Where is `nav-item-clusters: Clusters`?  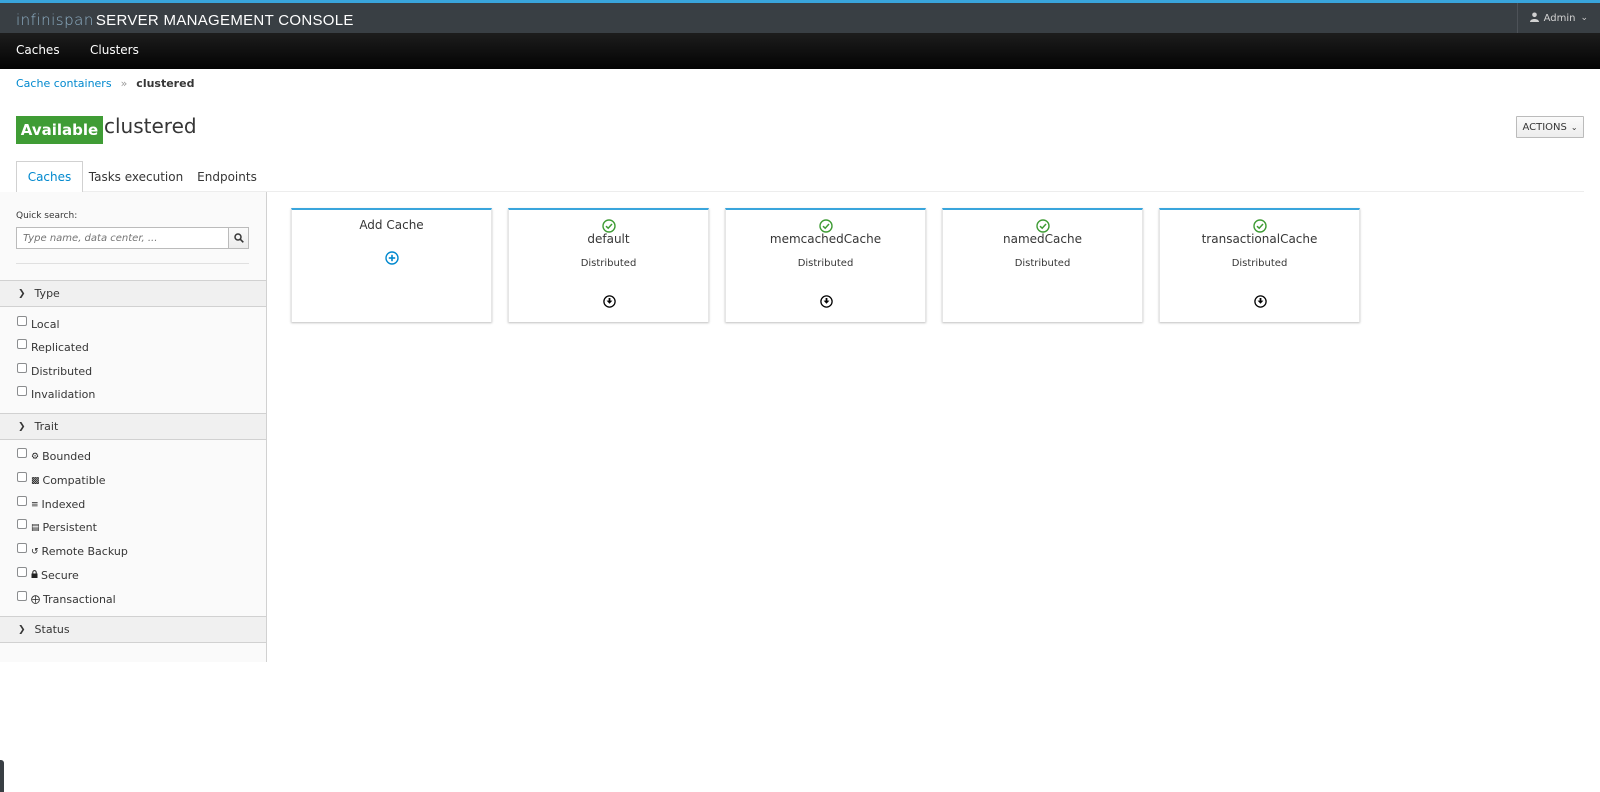 nav-item-clusters: Clusters is located at coordinates (114, 50).